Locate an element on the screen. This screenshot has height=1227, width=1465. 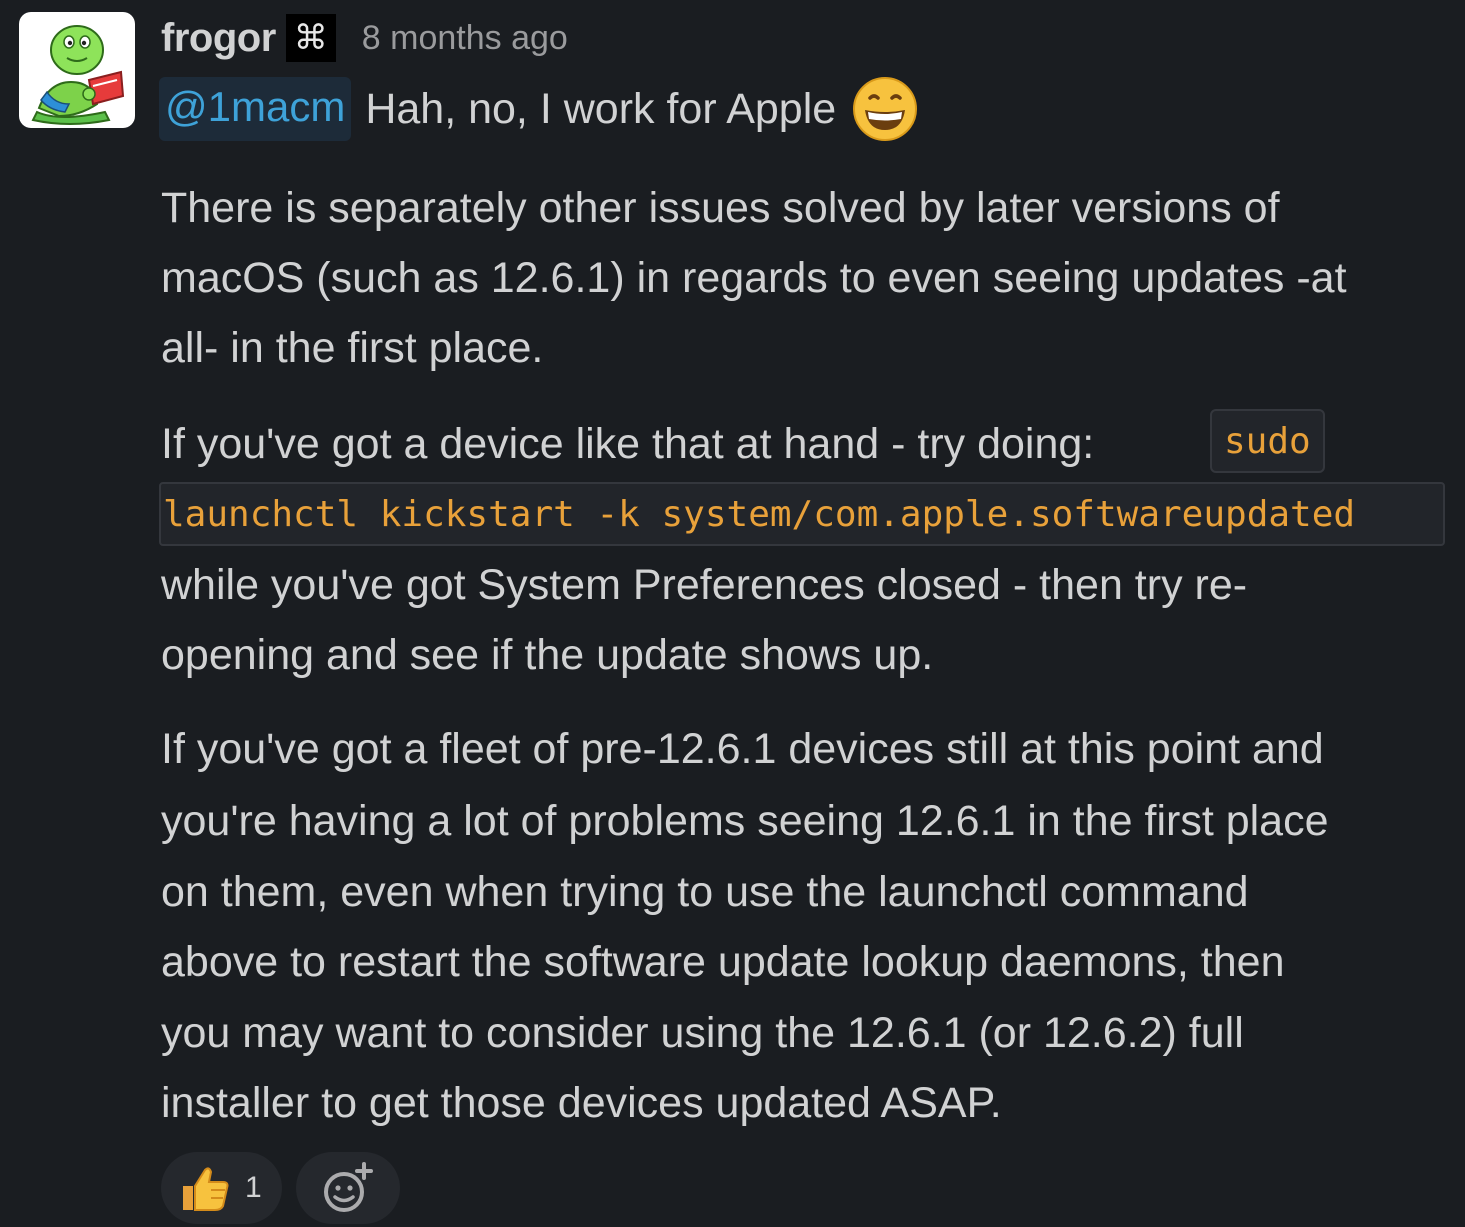
reaction-count: 1 is located at coordinates (253, 1187).